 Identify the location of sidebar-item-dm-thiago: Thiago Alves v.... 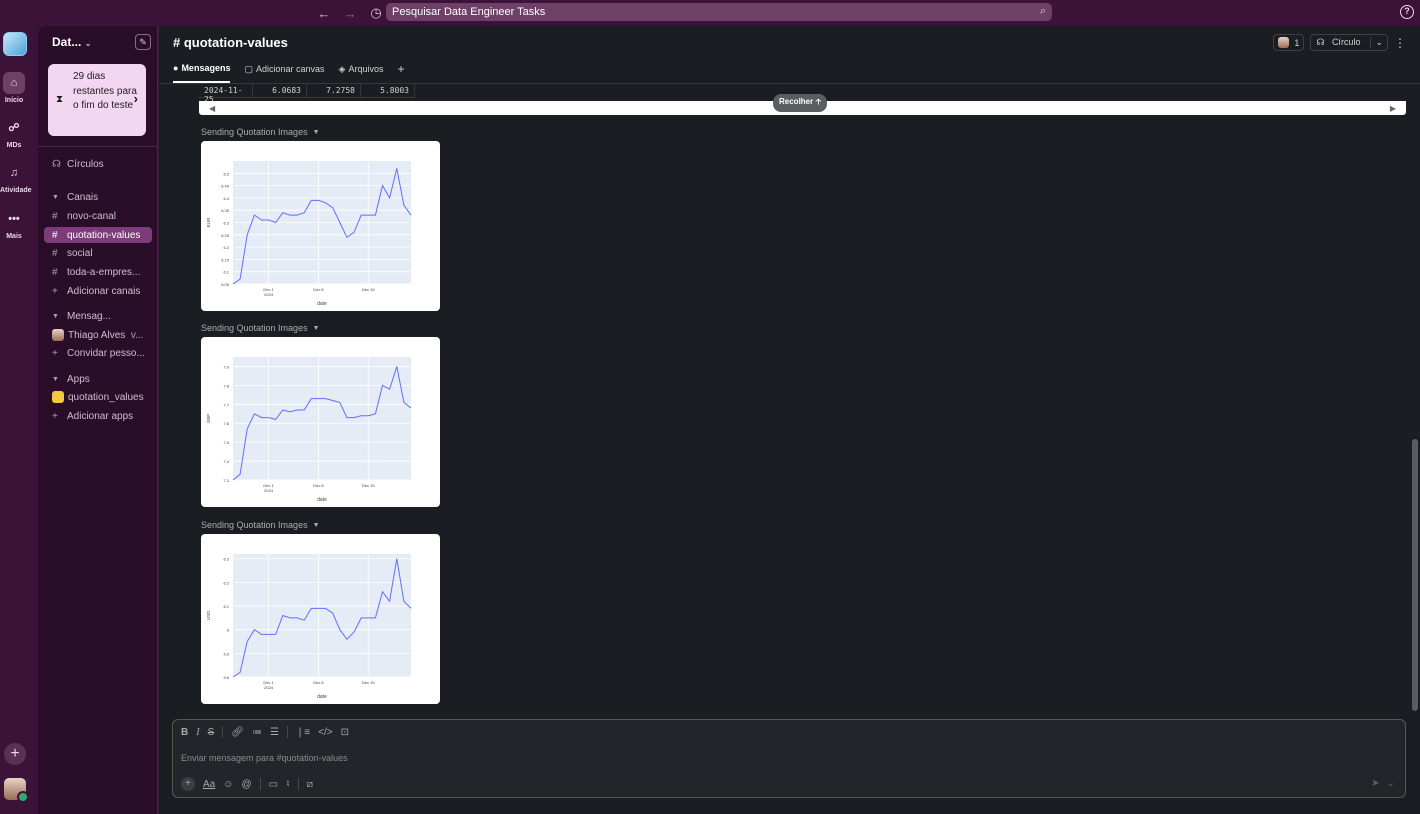
(98, 335).